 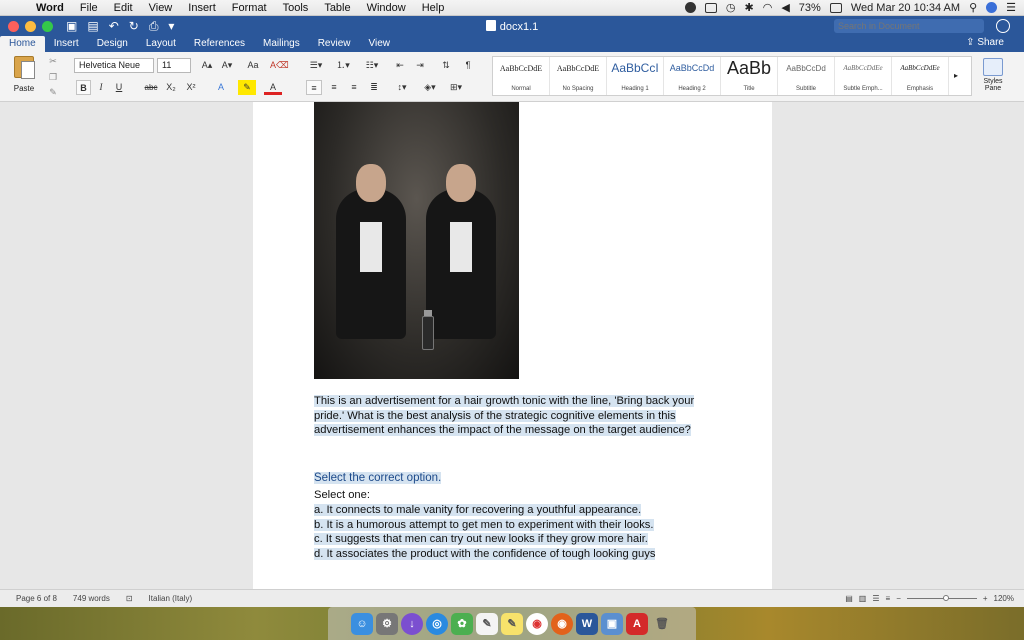 I want to click on volume-icon: ◀, so click(x=785, y=7).